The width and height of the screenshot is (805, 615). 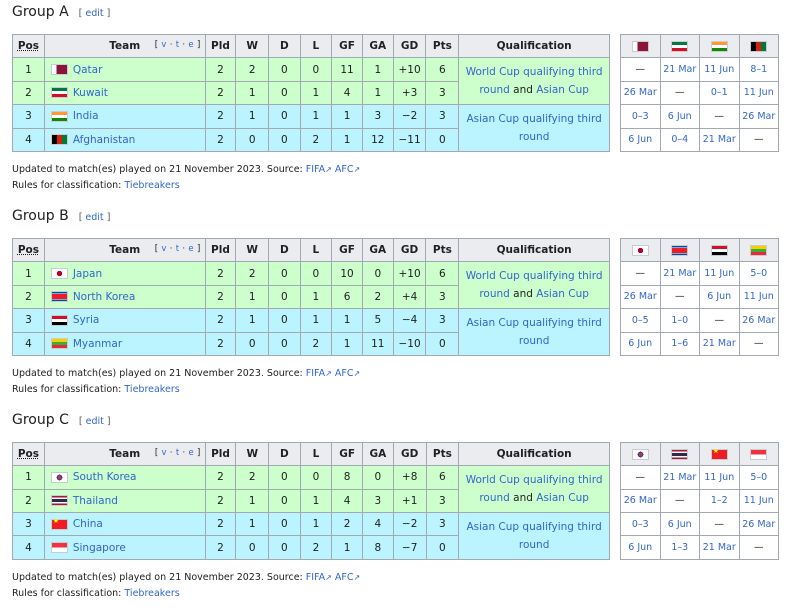 I want to click on match-link: 0–4, so click(x=679, y=139).